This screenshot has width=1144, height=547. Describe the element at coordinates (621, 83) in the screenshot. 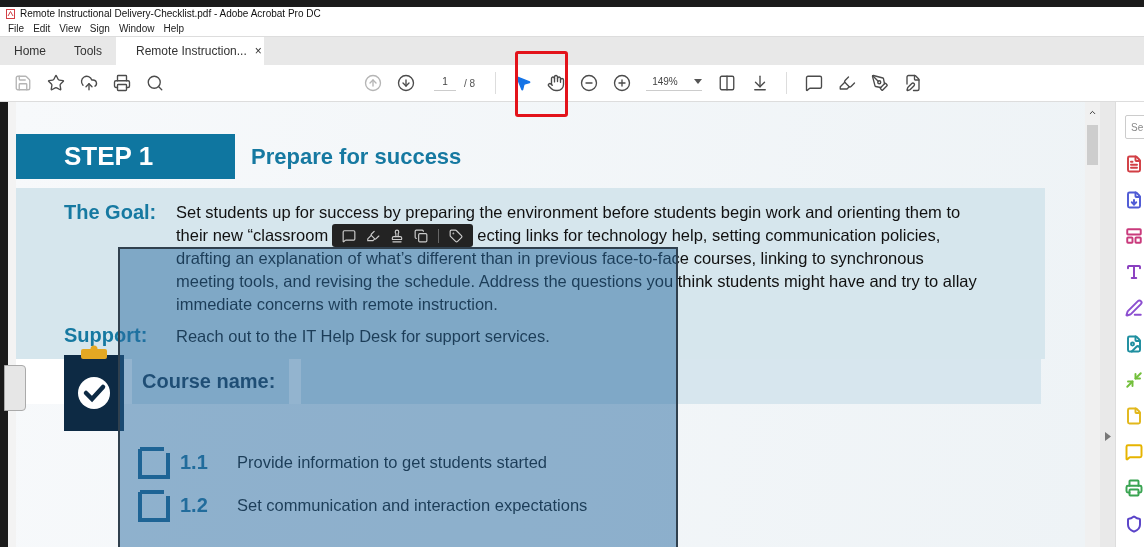

I see `zoom-in-icon` at that location.